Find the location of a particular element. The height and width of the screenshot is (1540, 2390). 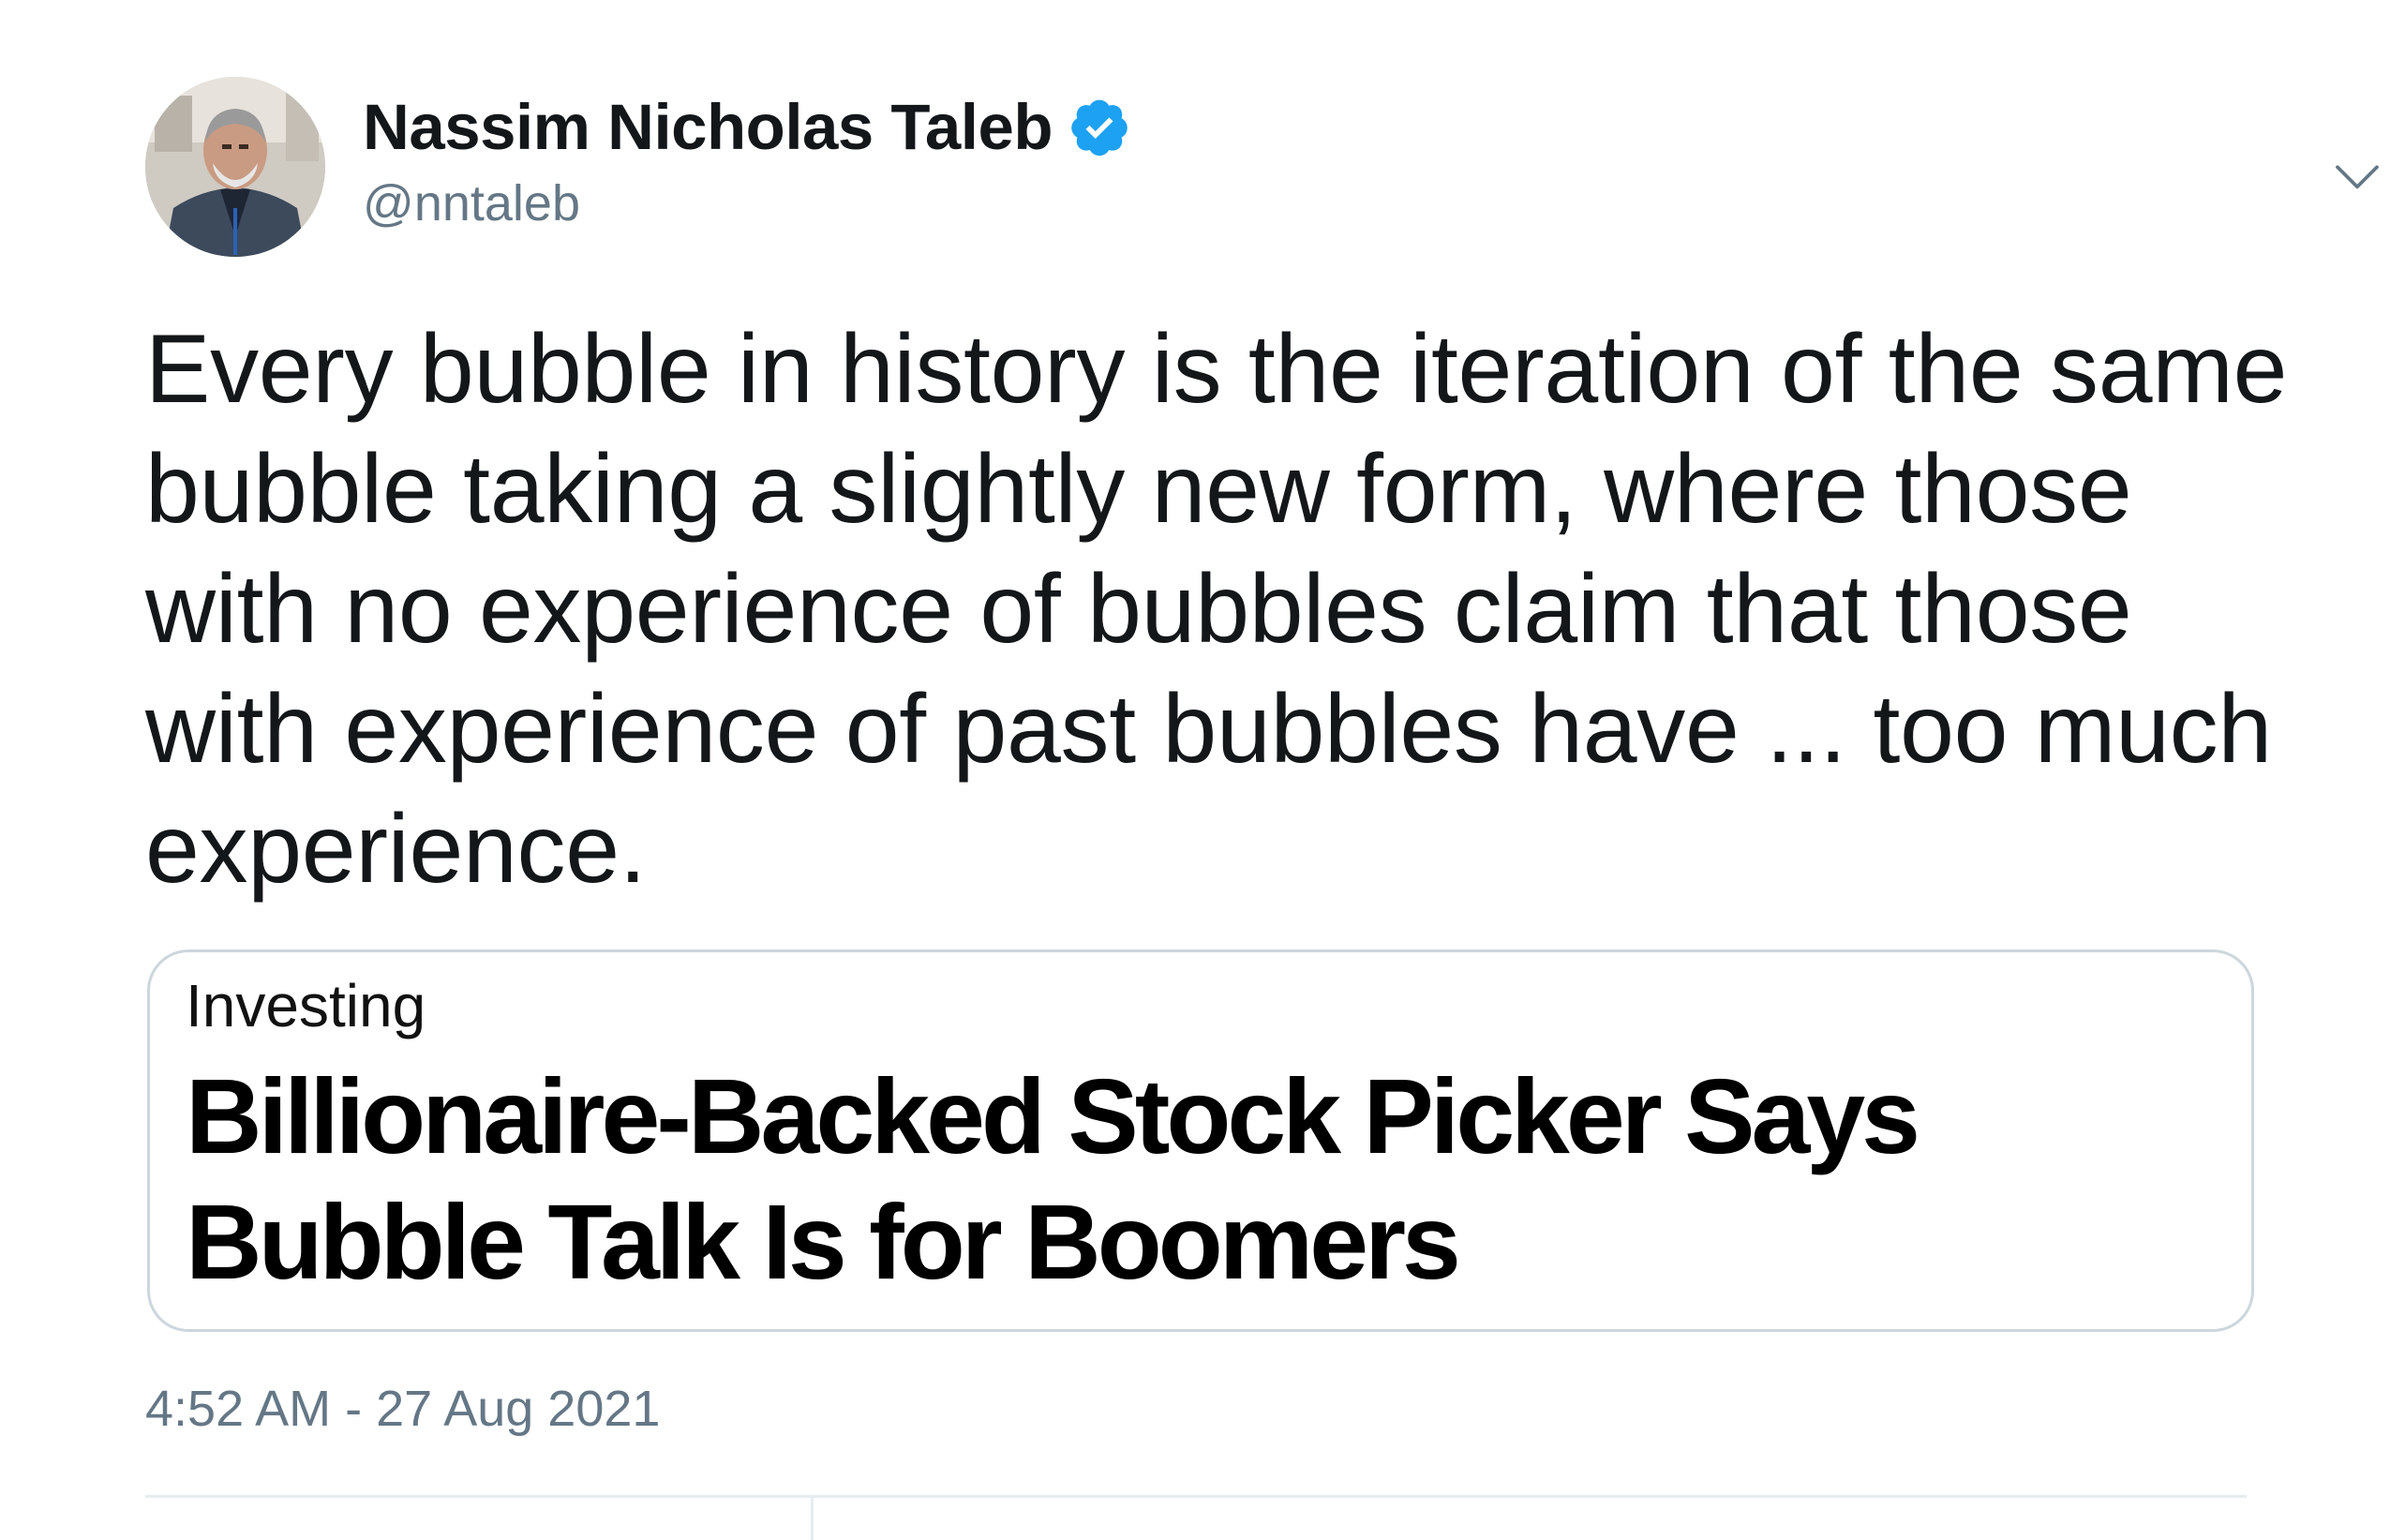

avatar-image is located at coordinates (235, 167).